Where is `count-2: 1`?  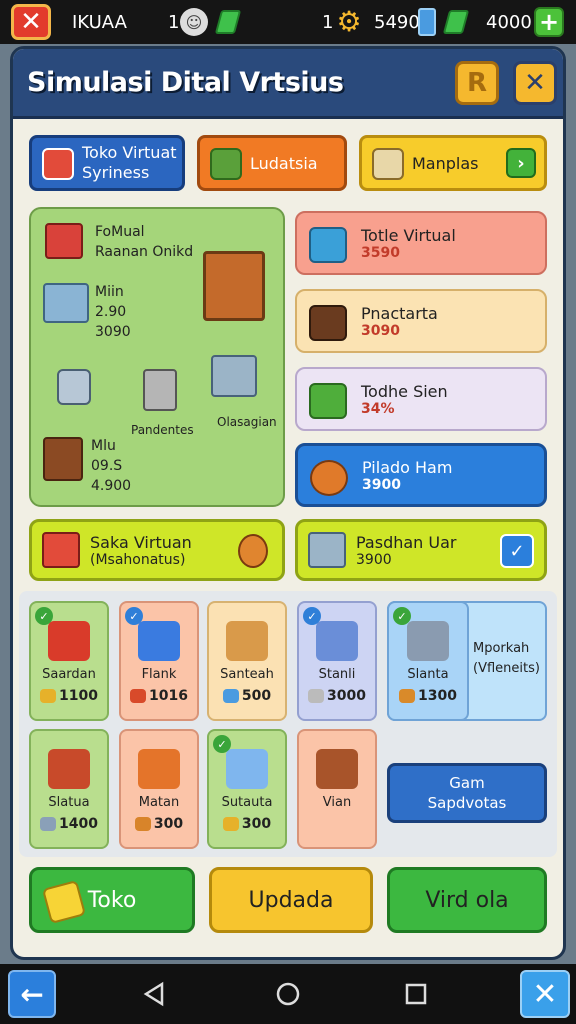 count-2: 1 is located at coordinates (328, 22).